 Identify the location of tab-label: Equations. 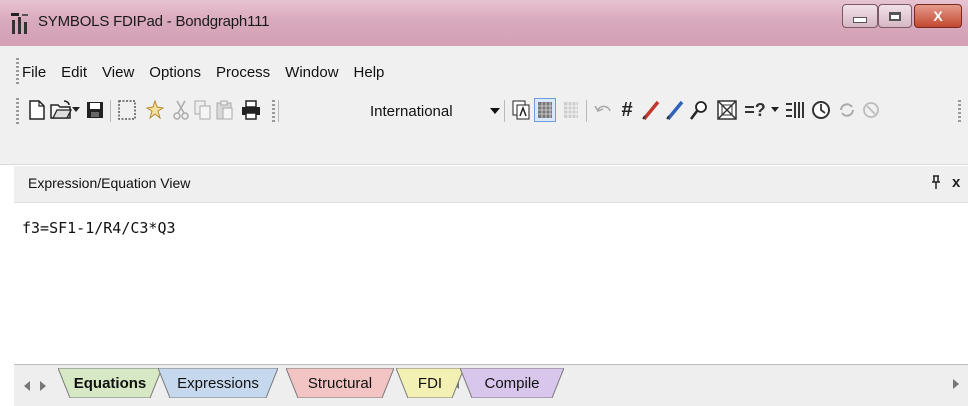
(110, 383).